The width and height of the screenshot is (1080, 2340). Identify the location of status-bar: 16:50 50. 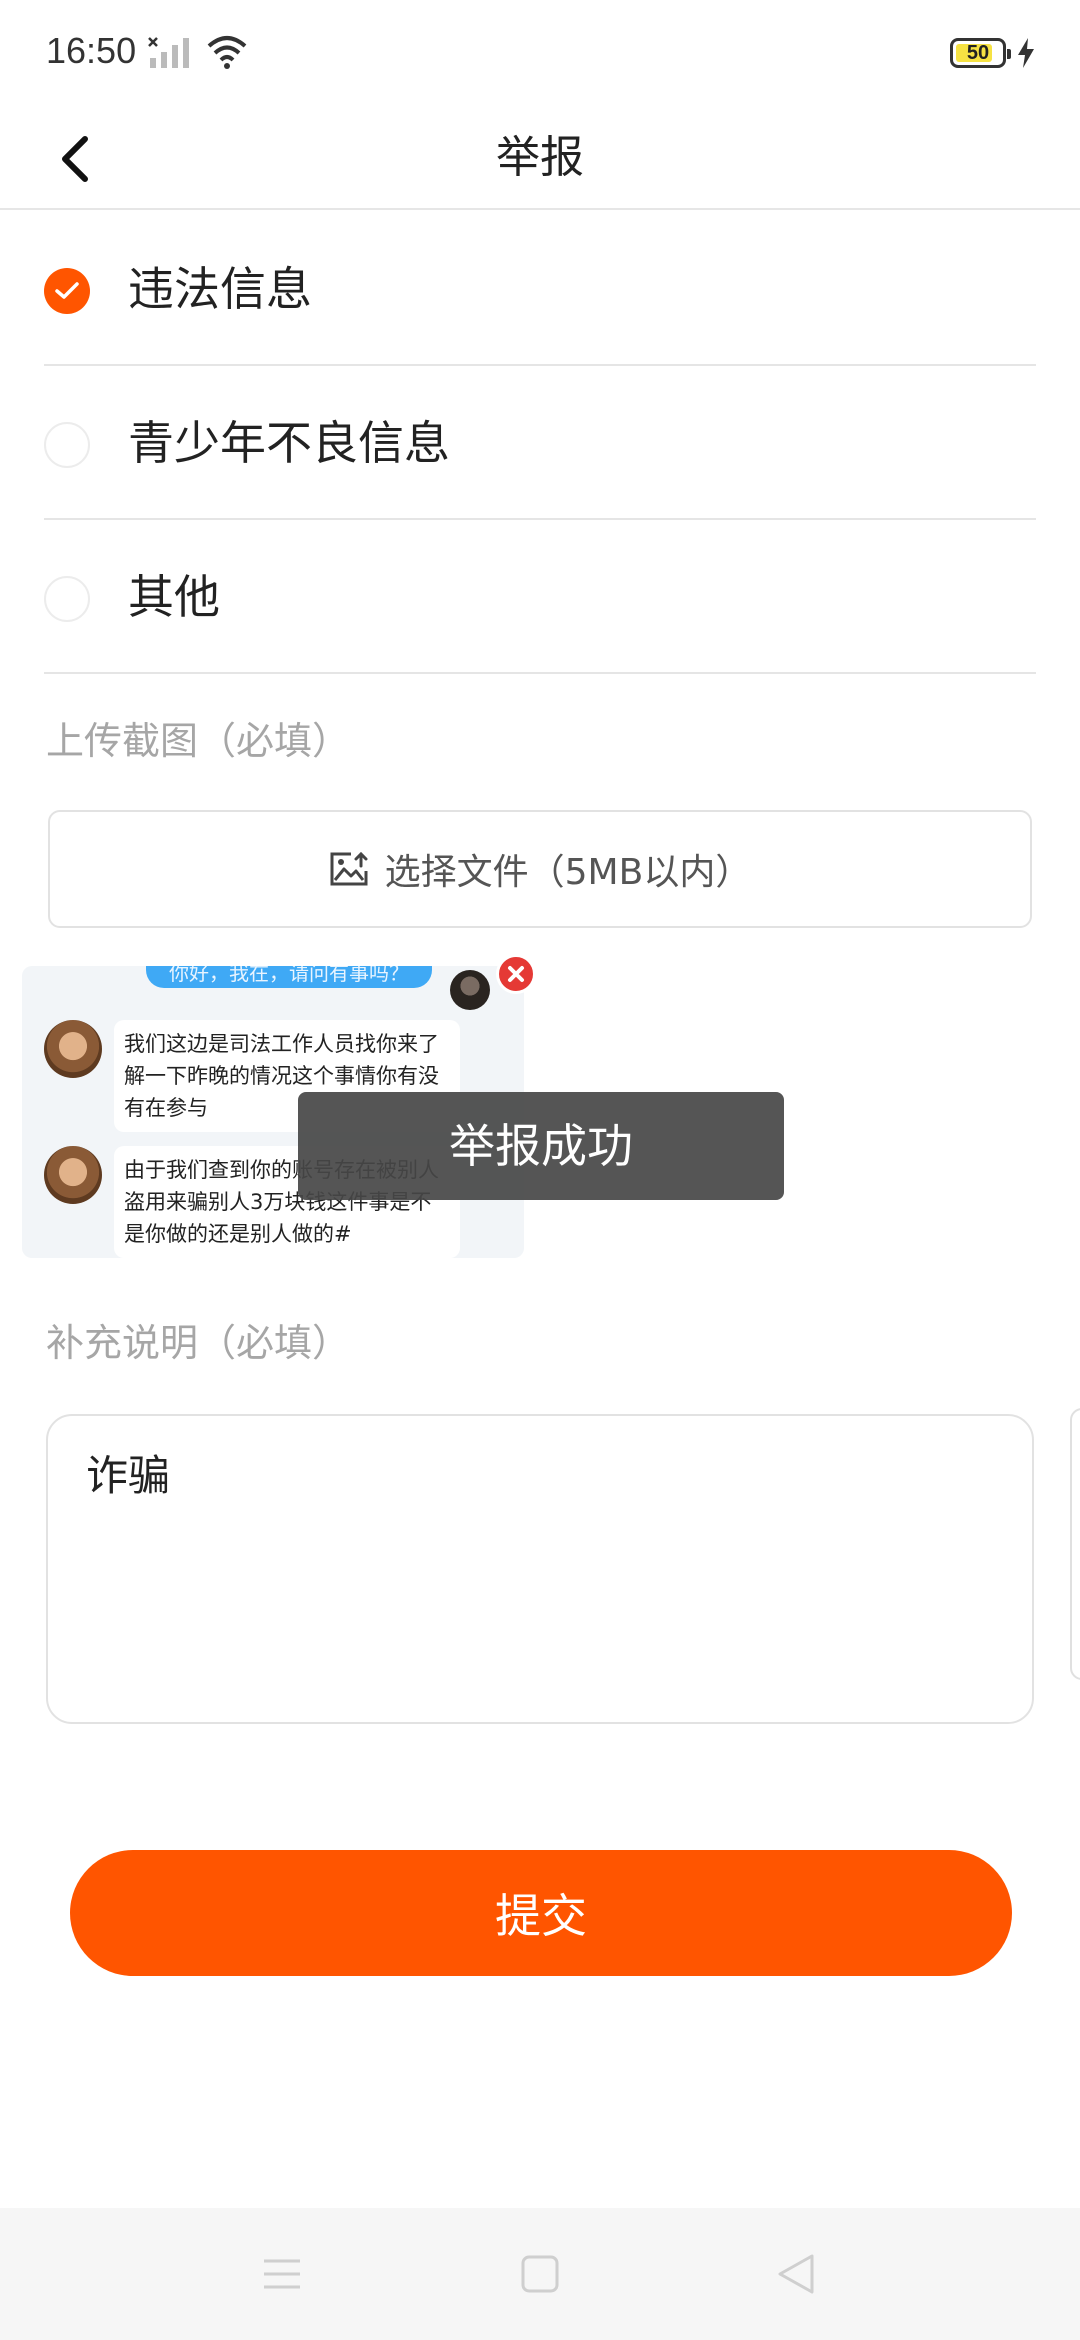
(540, 55).